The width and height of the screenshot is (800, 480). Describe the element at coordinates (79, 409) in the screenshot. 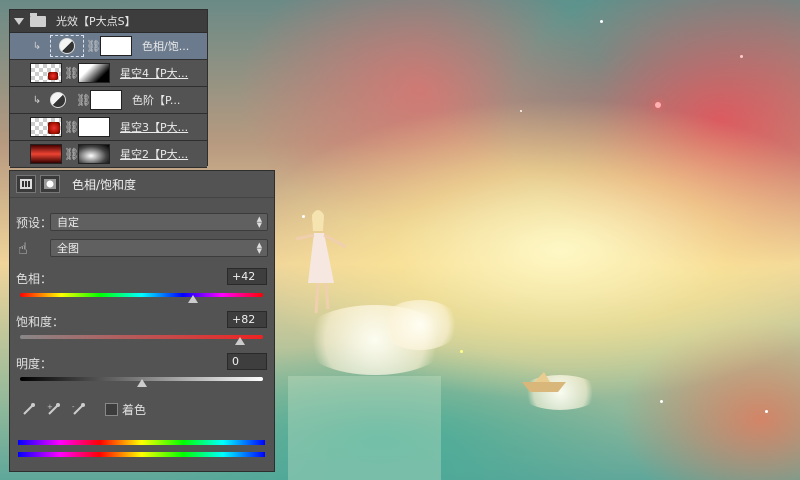

I see `eyedropper-minus-icon: -` at that location.